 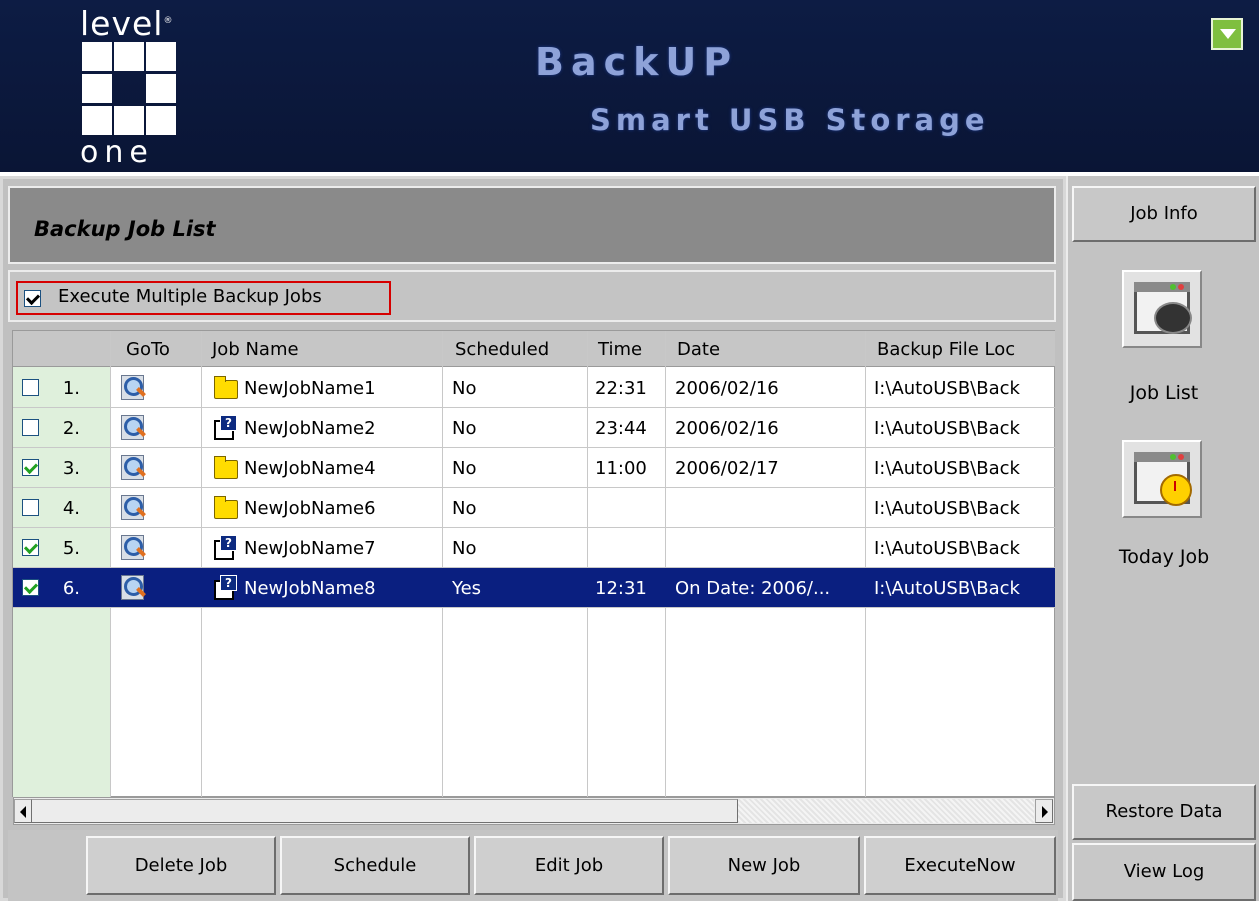 I want to click on brand-logo-icon, so click(x=130, y=88).